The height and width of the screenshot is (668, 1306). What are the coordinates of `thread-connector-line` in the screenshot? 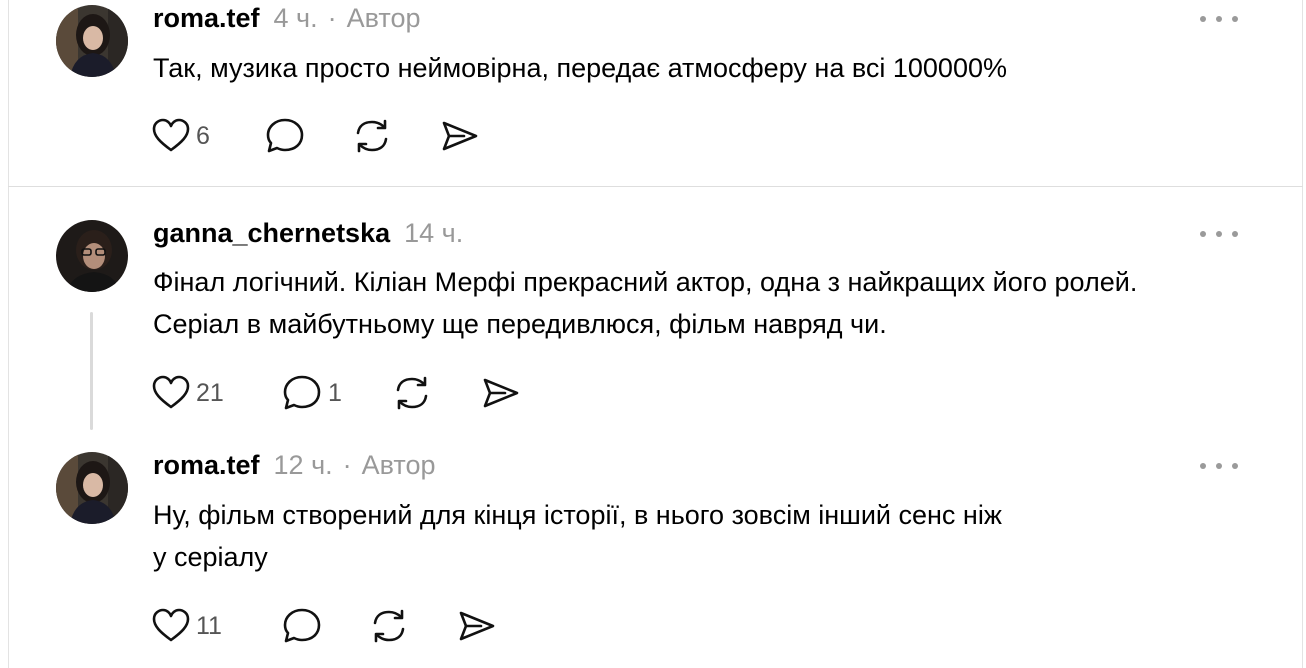 It's located at (91, 371).